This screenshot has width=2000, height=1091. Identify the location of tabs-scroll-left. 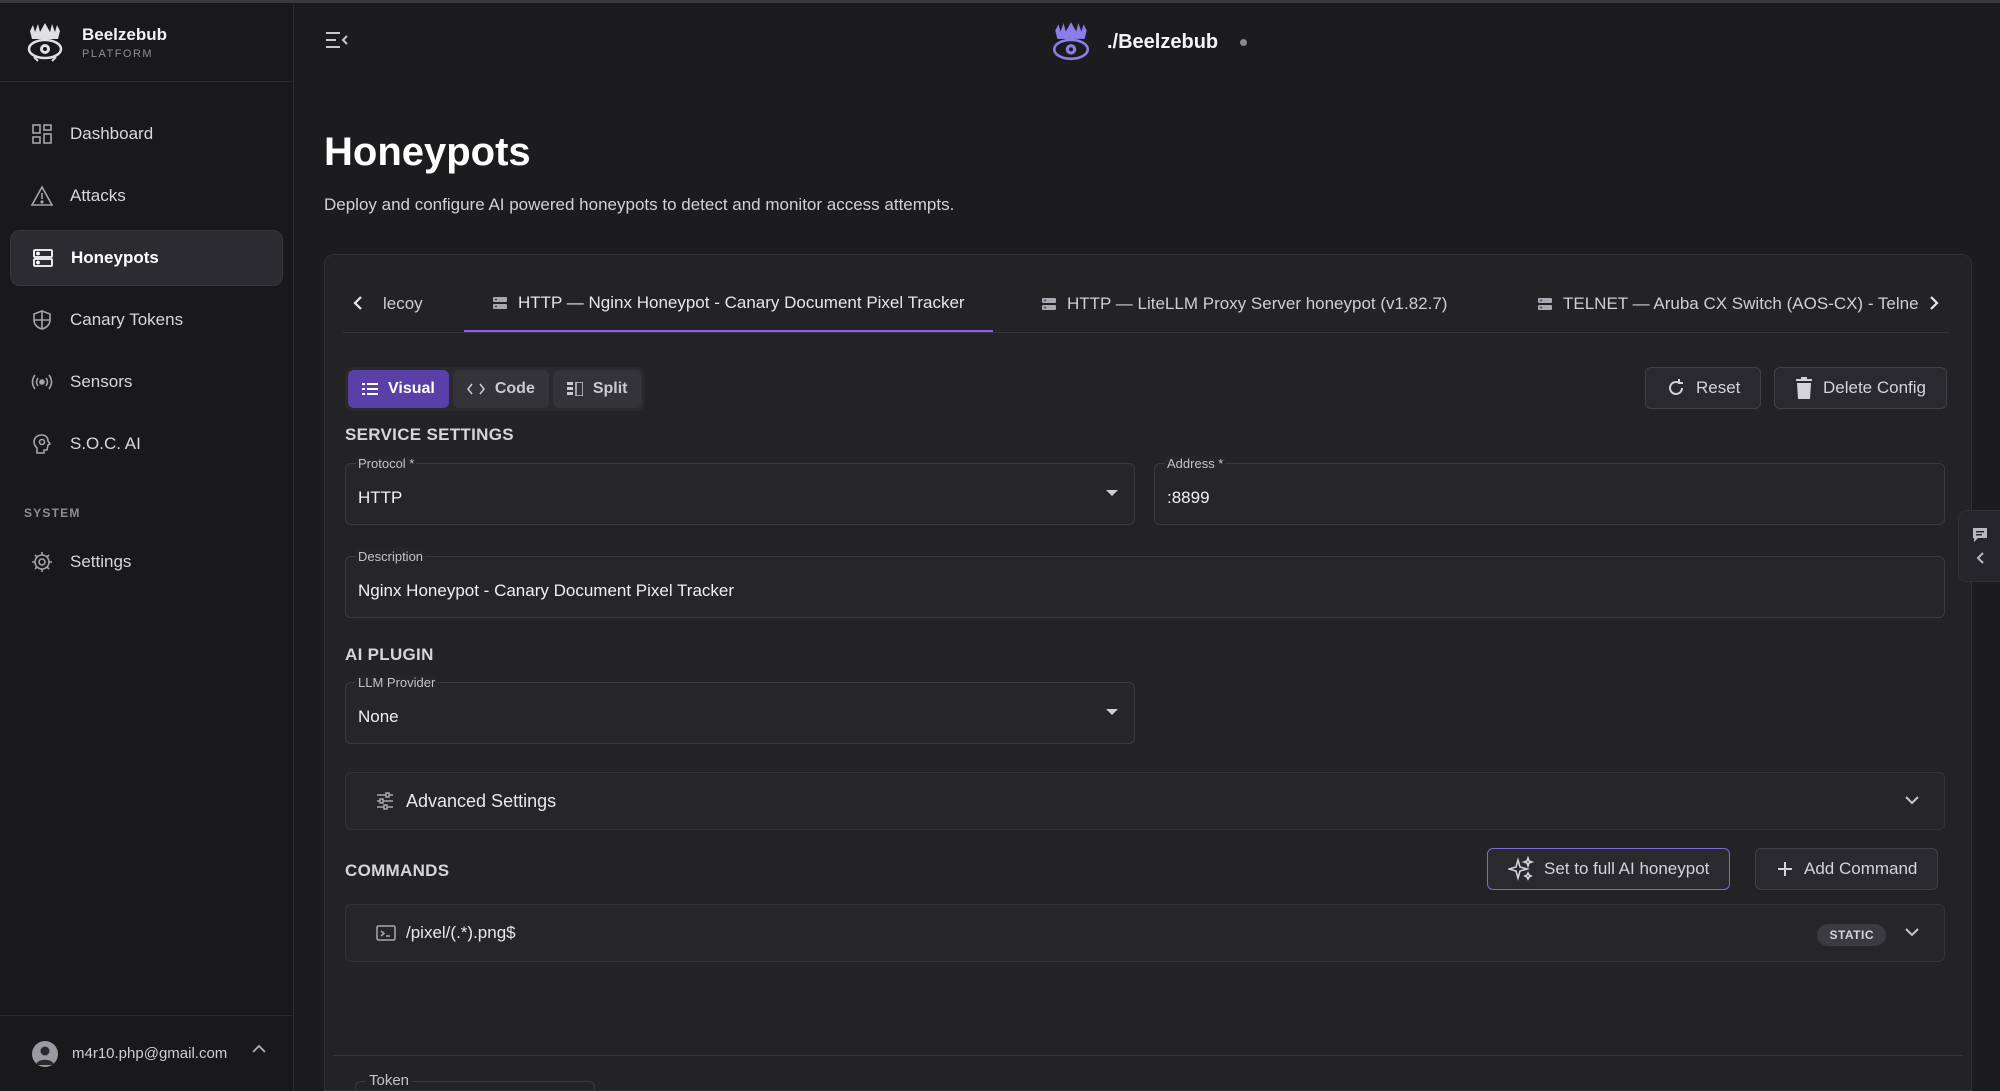
(358, 303).